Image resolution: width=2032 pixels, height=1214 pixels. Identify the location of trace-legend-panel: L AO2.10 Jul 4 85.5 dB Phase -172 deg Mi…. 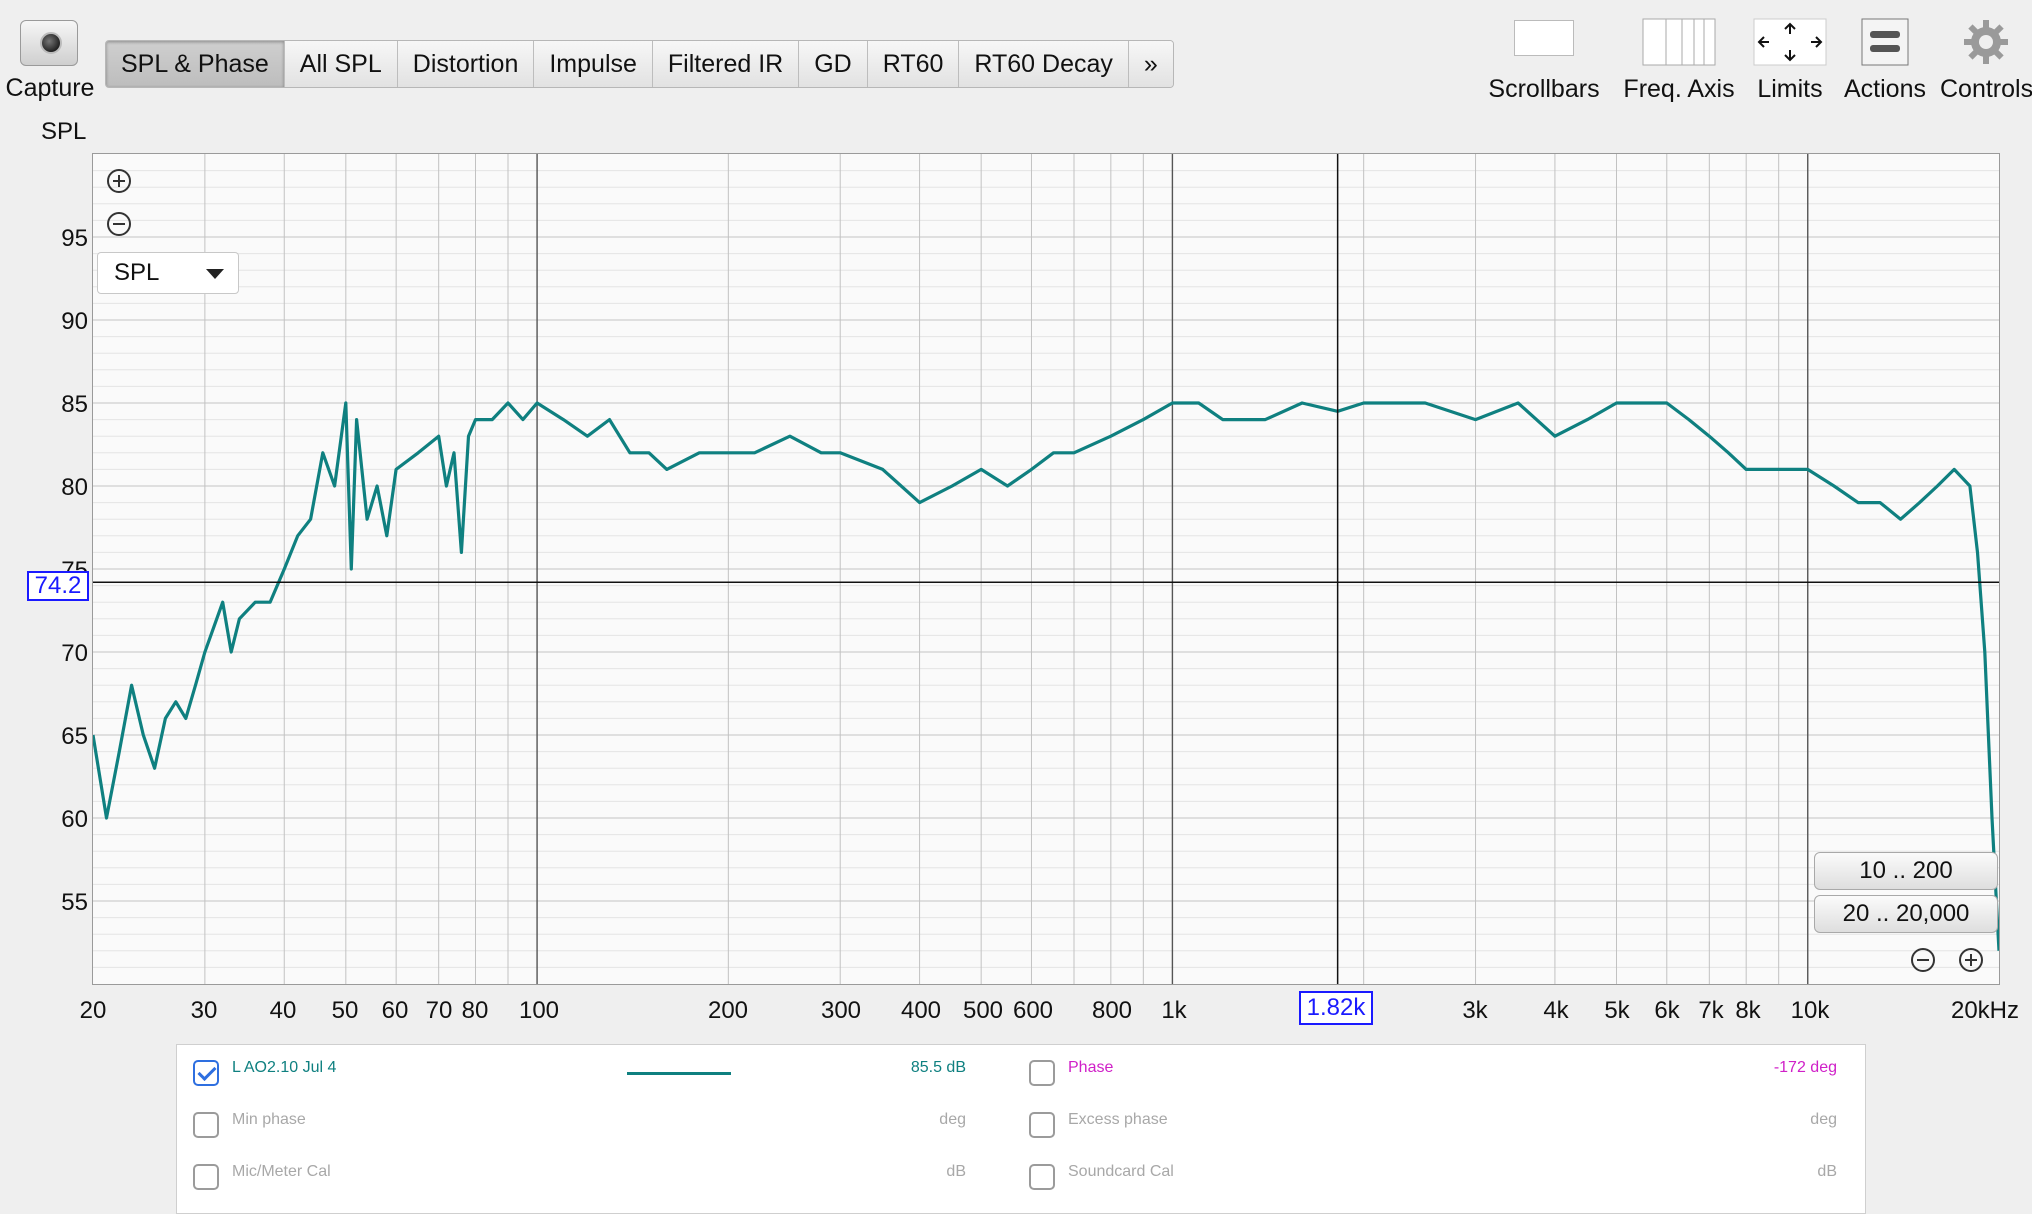
(1021, 1129).